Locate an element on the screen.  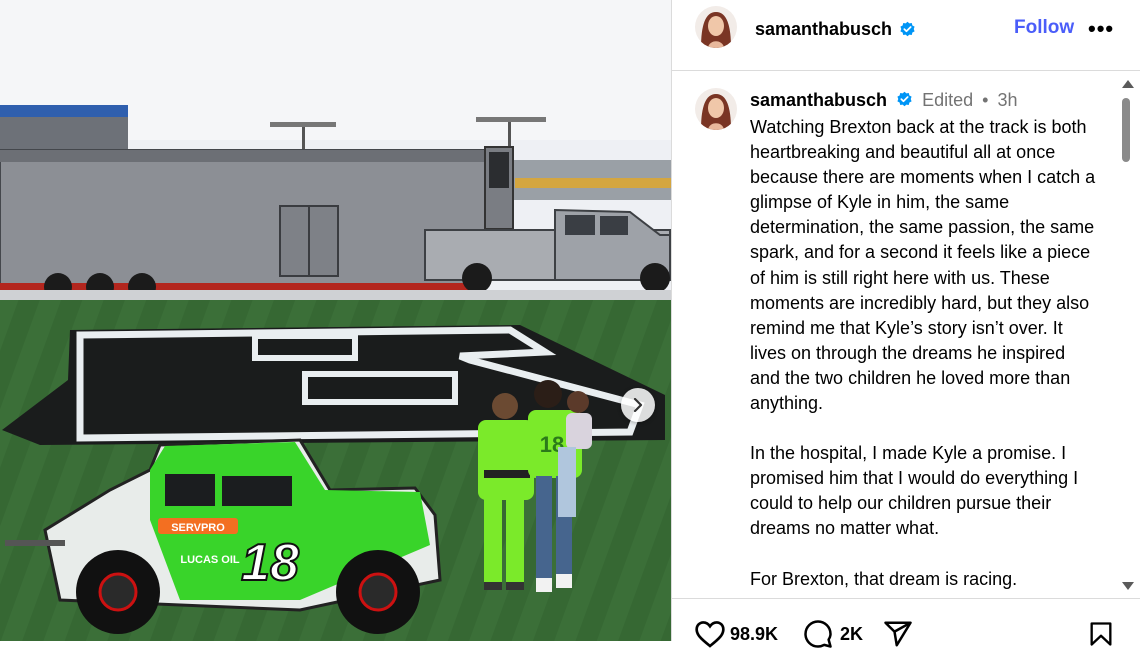
caption-header: samanthabusch Edited • 3h is located at coordinates (884, 100).